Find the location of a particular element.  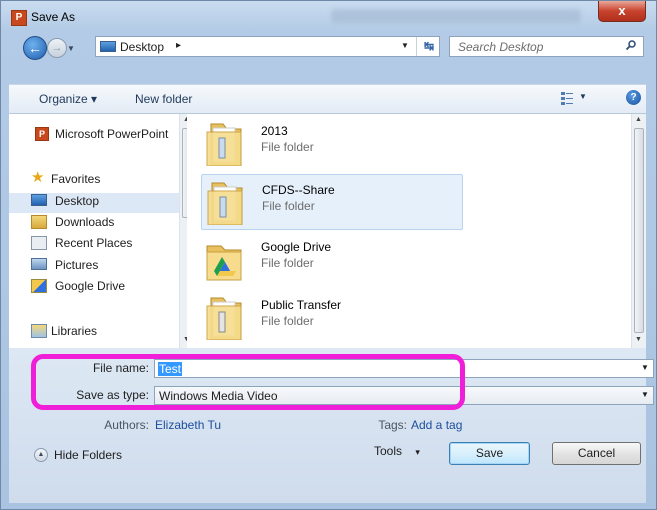

new-folder-button: New folder is located at coordinates (163, 99).